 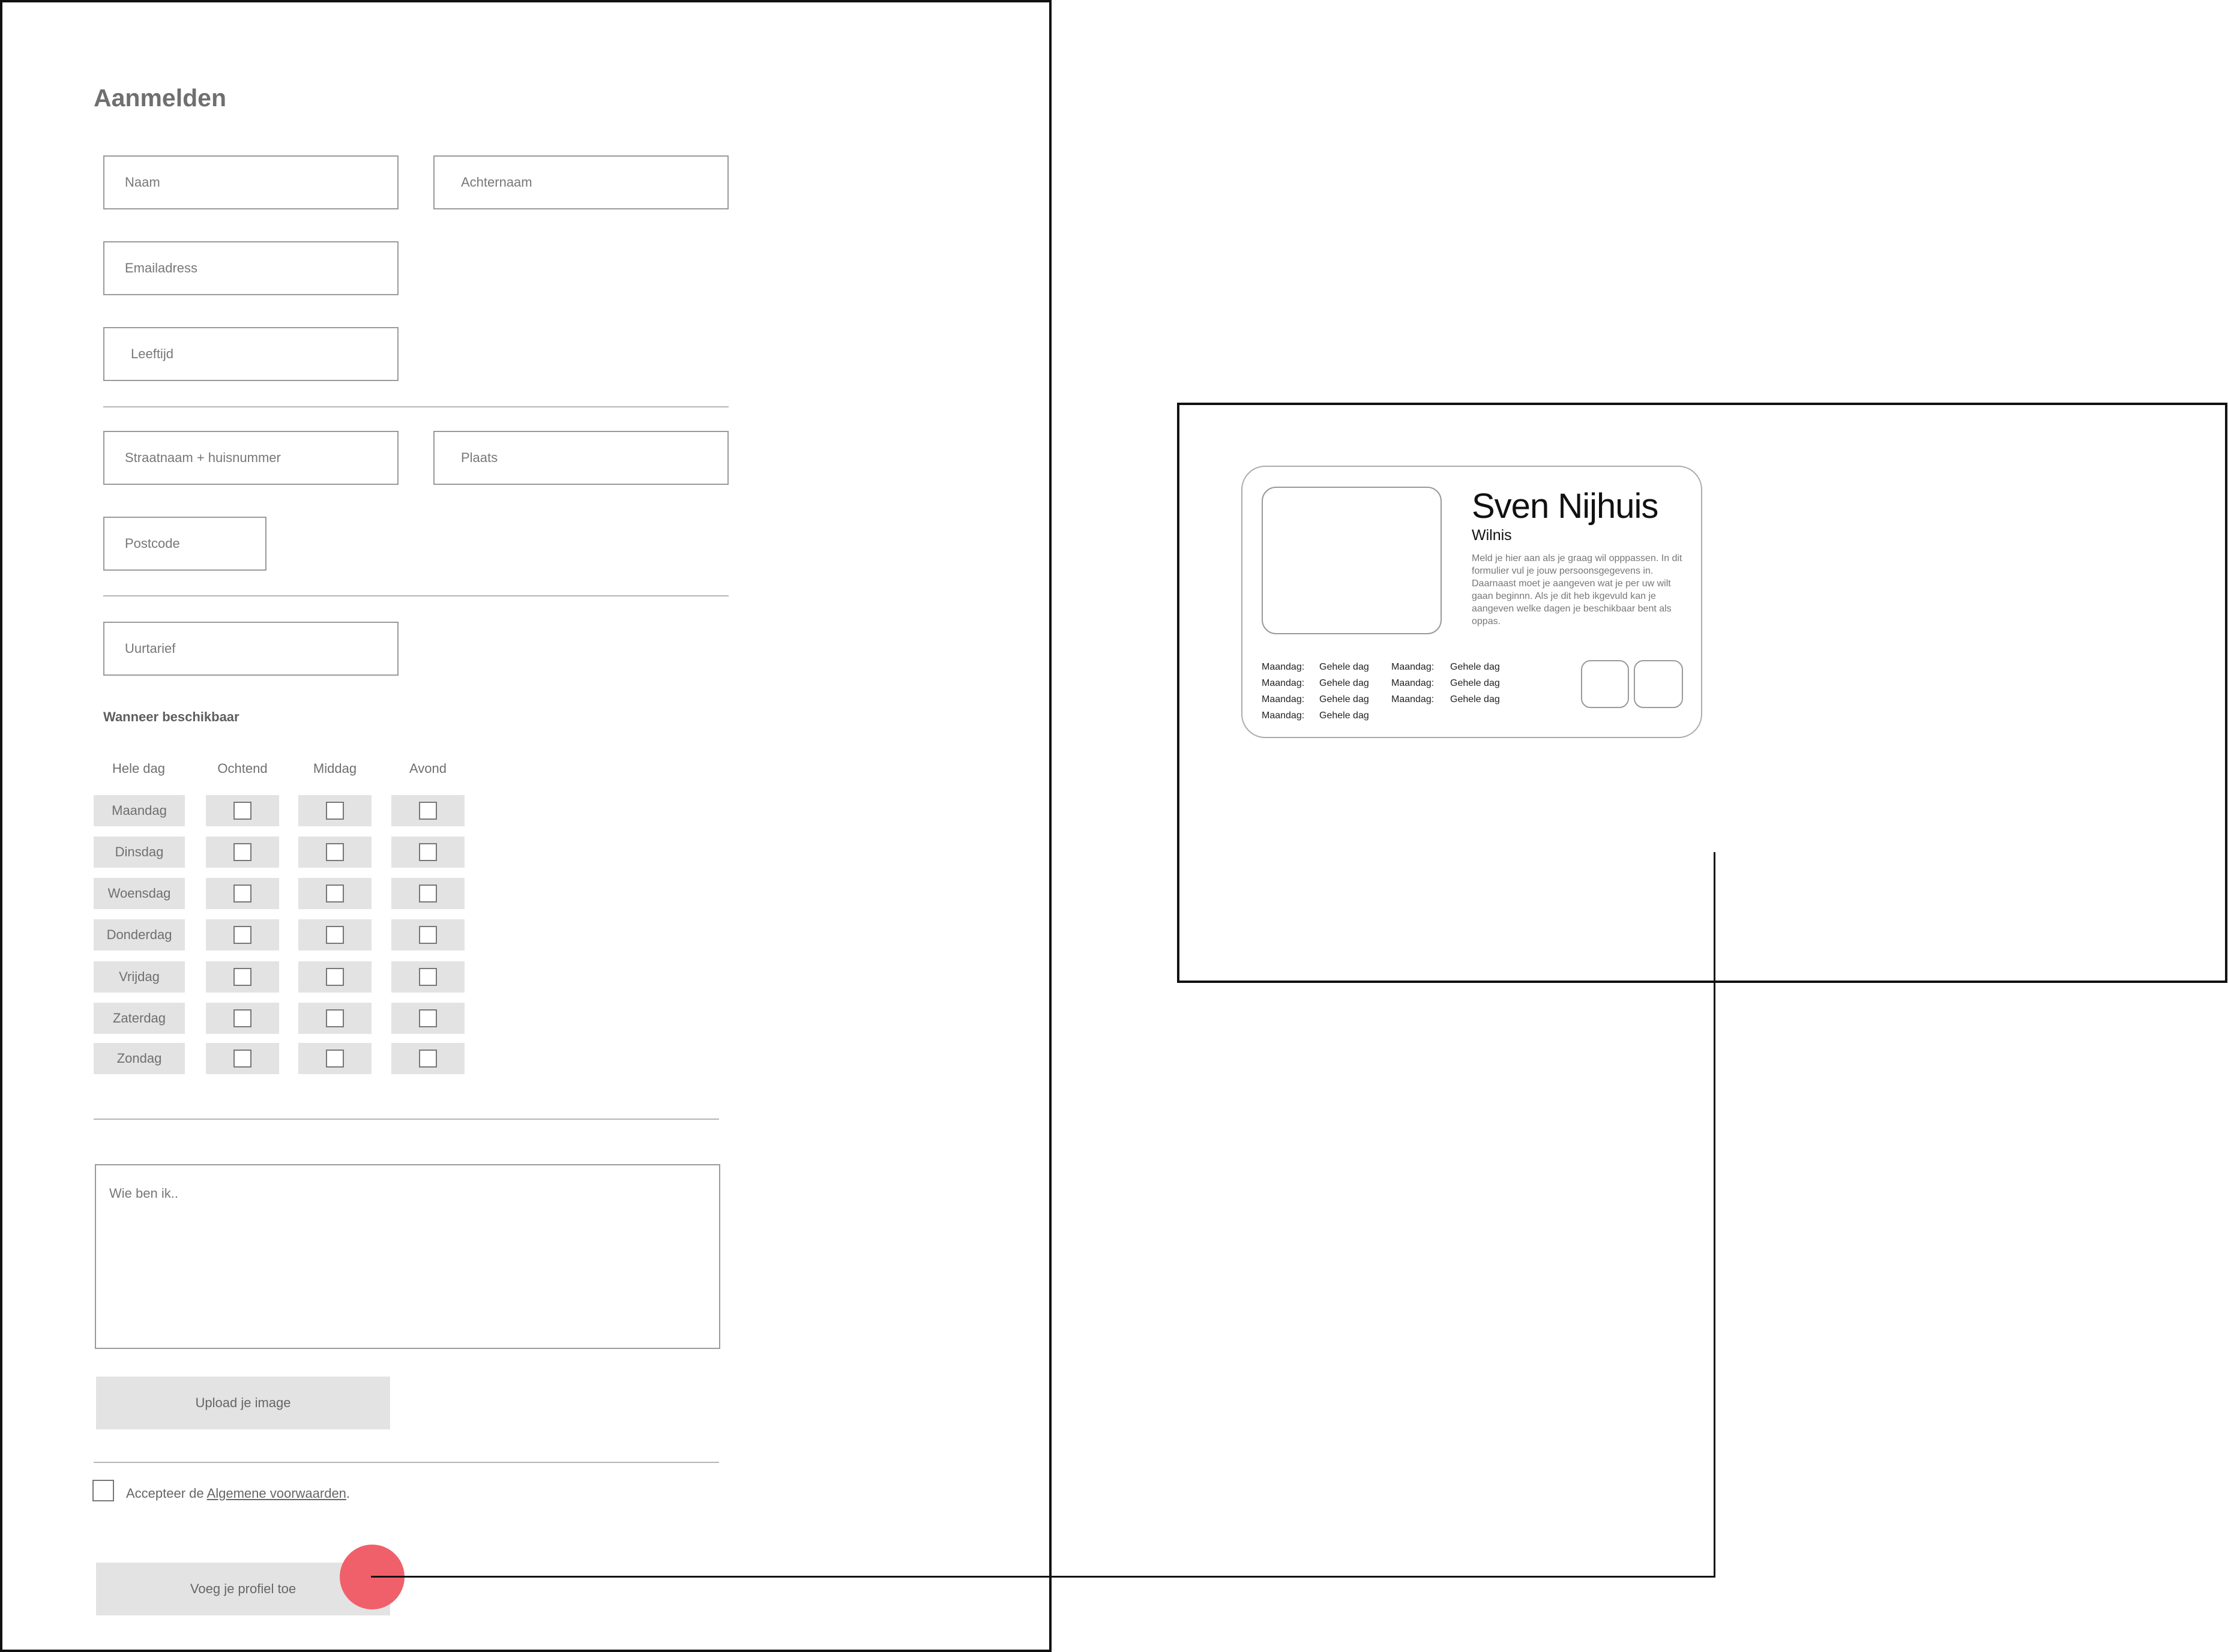 What do you see at coordinates (139, 852) in the screenshot?
I see `day-label-dinsdag: Dinsdag` at bounding box center [139, 852].